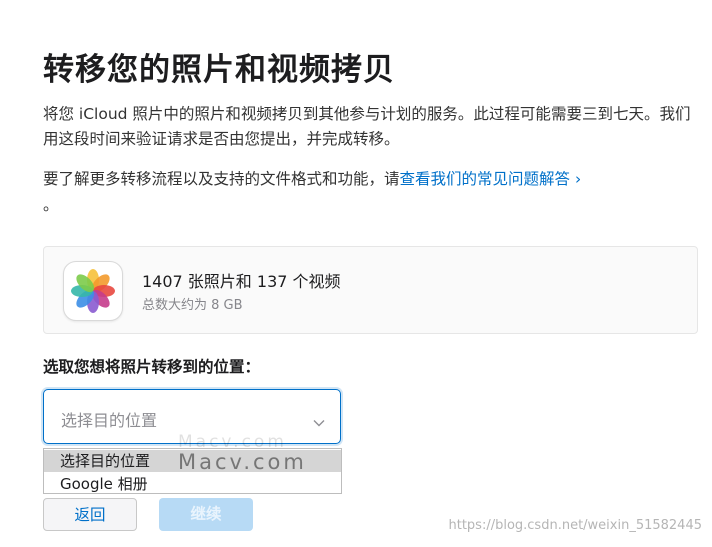 This screenshot has width=712, height=547. What do you see at coordinates (51, 205) in the screenshot?
I see `learn-more-suffix: 。` at bounding box center [51, 205].